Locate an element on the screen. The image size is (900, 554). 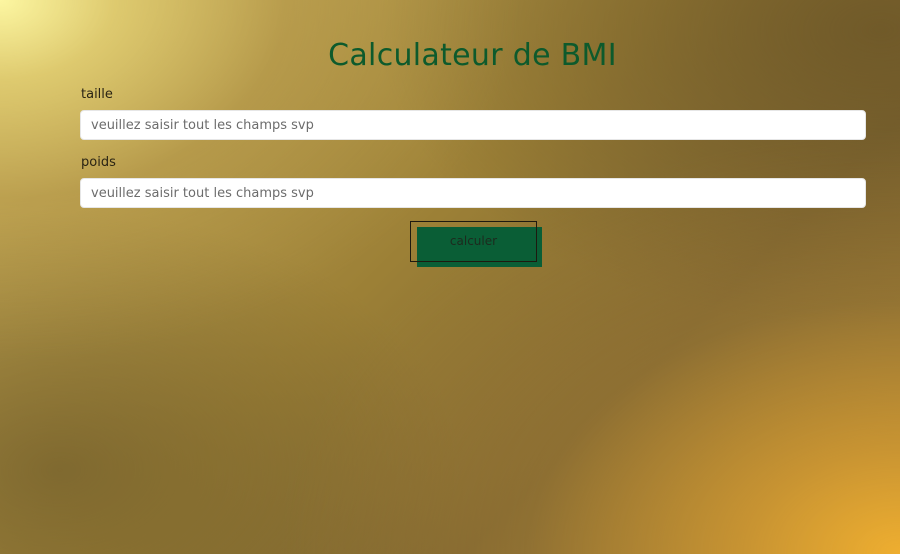
height-input is located at coordinates (473, 125).